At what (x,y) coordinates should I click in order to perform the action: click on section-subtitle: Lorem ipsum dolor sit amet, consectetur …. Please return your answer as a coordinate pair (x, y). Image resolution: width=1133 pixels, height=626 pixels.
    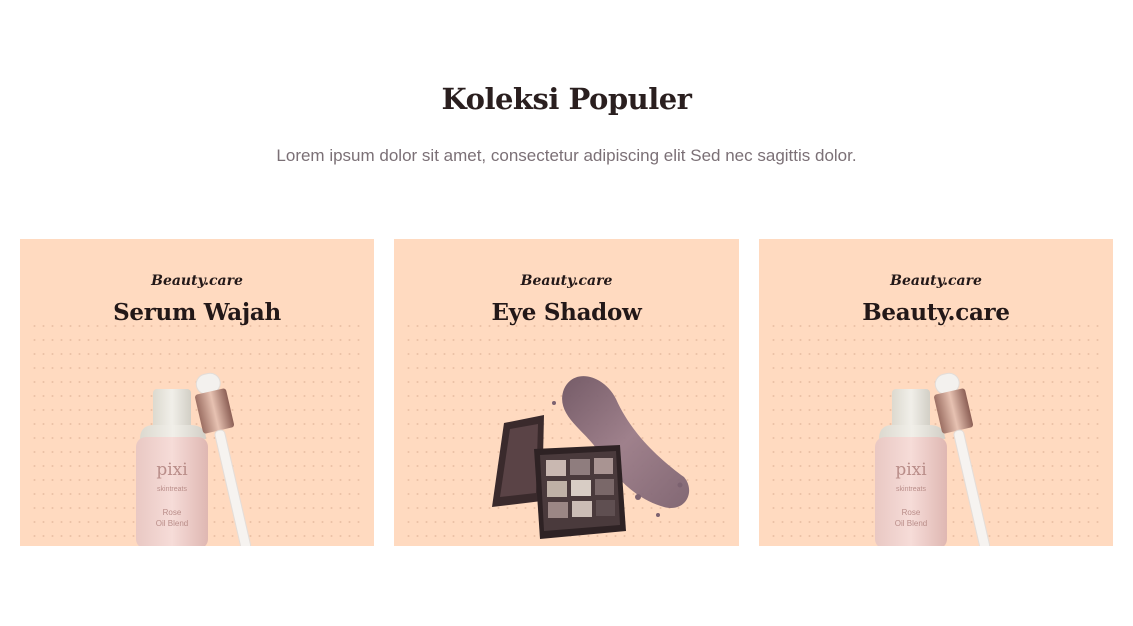
    Looking at the image, I should click on (566, 155).